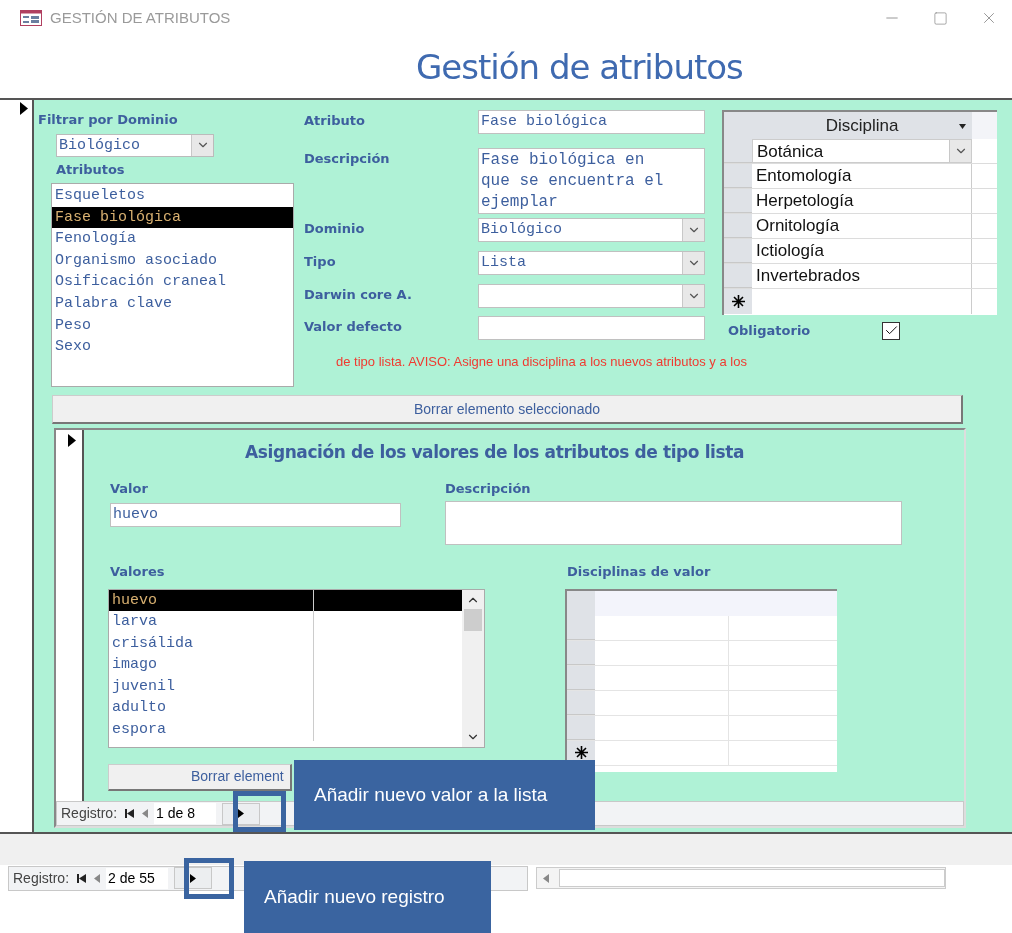 Image resolution: width=1012 pixels, height=933 pixels. Describe the element at coordinates (962, 126) in the screenshot. I see `sort-dropdown-icon` at that location.